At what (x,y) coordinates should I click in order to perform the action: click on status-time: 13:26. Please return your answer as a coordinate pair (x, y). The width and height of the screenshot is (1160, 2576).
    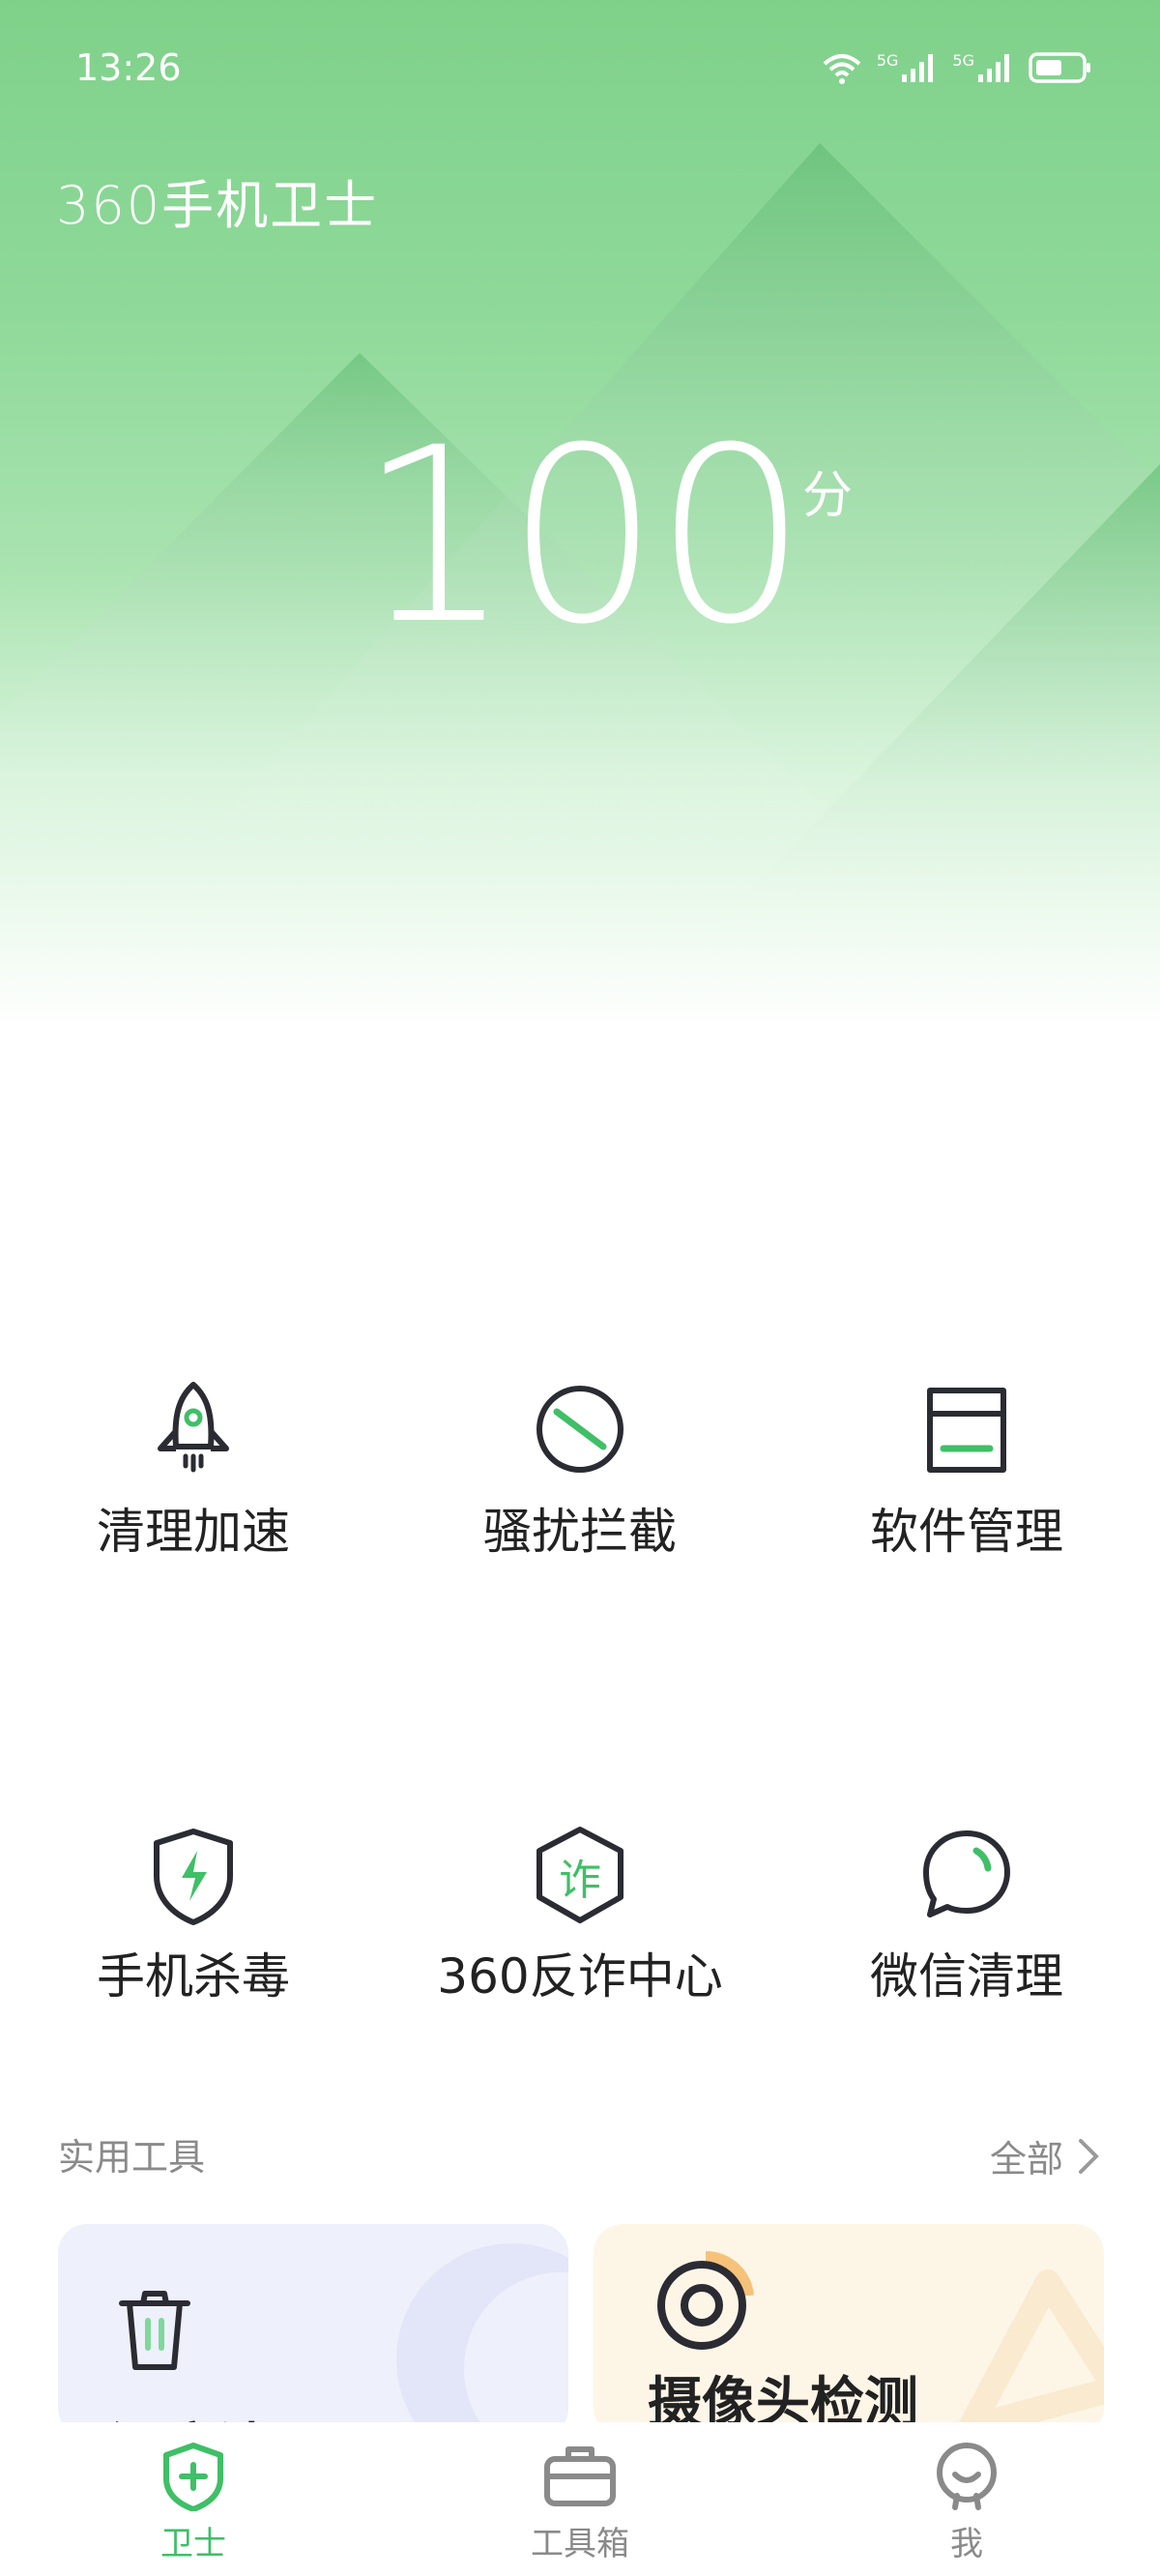
    Looking at the image, I should click on (128, 67).